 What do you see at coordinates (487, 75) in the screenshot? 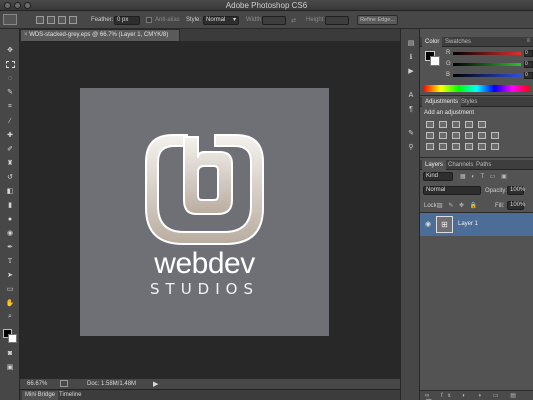
I see `channel-b-slider` at bounding box center [487, 75].